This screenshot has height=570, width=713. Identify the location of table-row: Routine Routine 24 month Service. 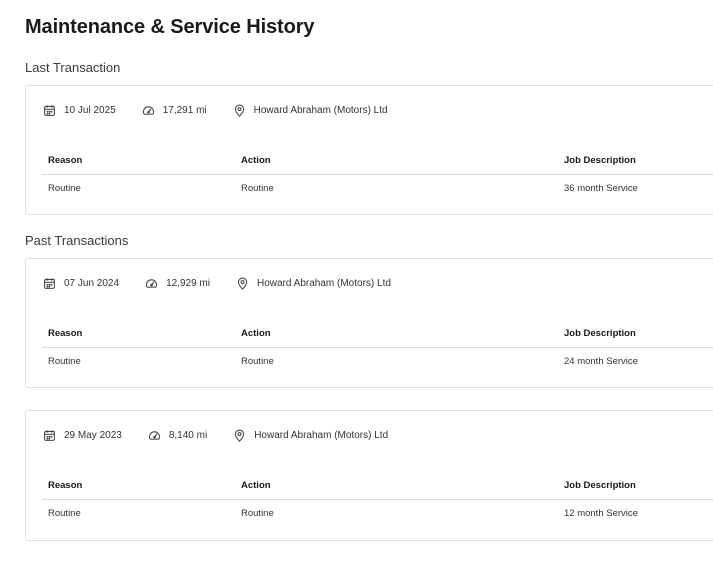
(377, 360).